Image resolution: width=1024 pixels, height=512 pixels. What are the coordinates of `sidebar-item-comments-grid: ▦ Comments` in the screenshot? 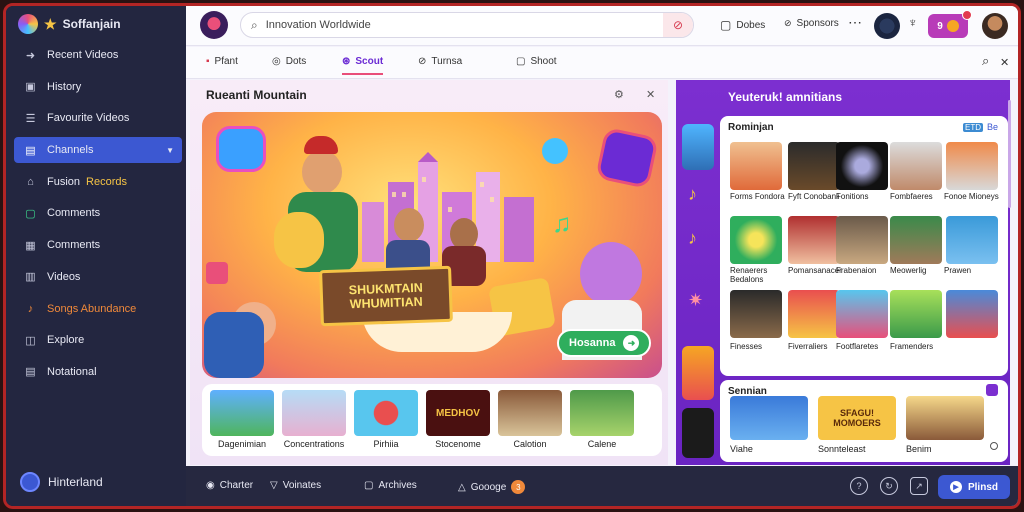 It's located at (98, 245).